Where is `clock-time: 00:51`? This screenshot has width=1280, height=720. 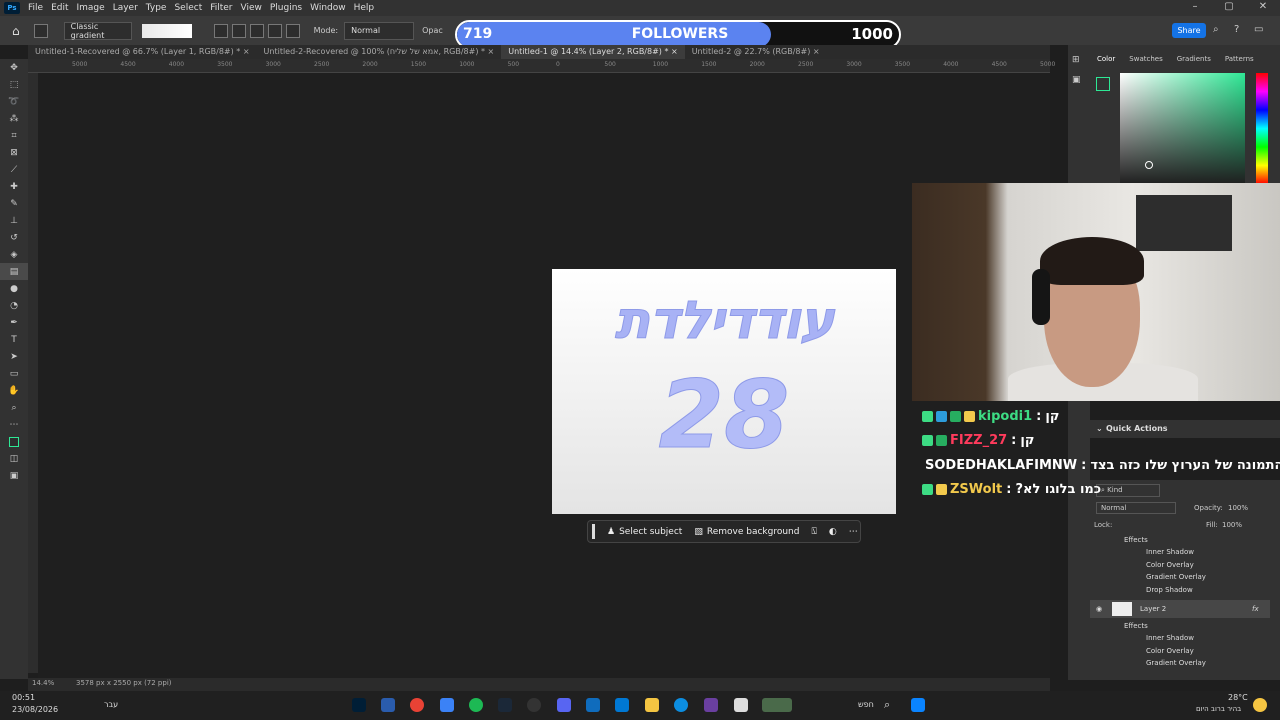 clock-time: 00:51 is located at coordinates (23, 697).